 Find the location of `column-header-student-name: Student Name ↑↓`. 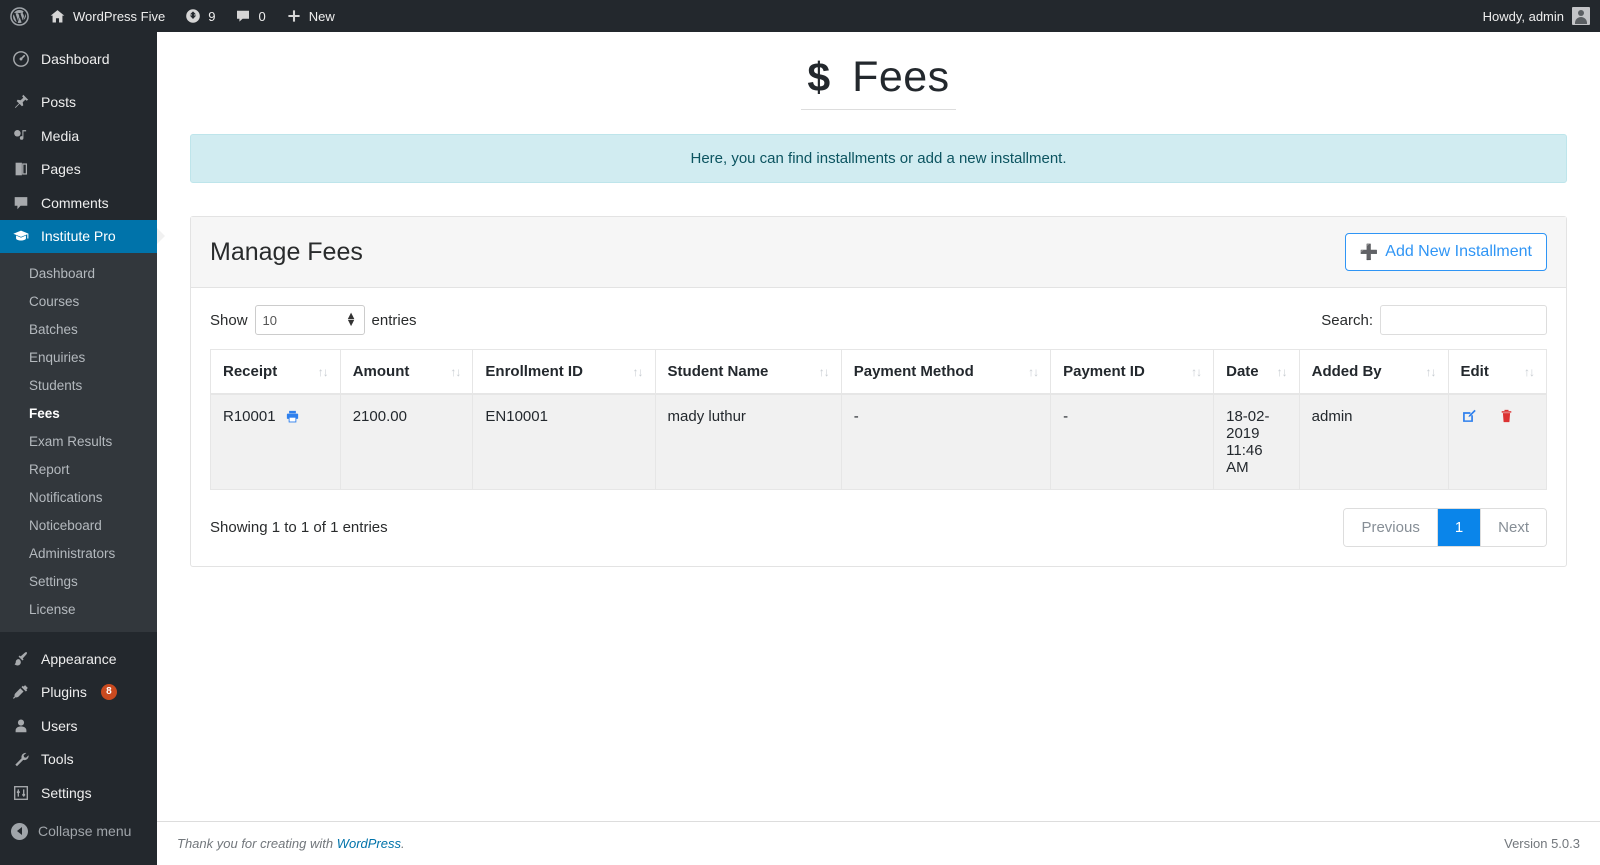

column-header-student-name: Student Name ↑↓ is located at coordinates (748, 372).